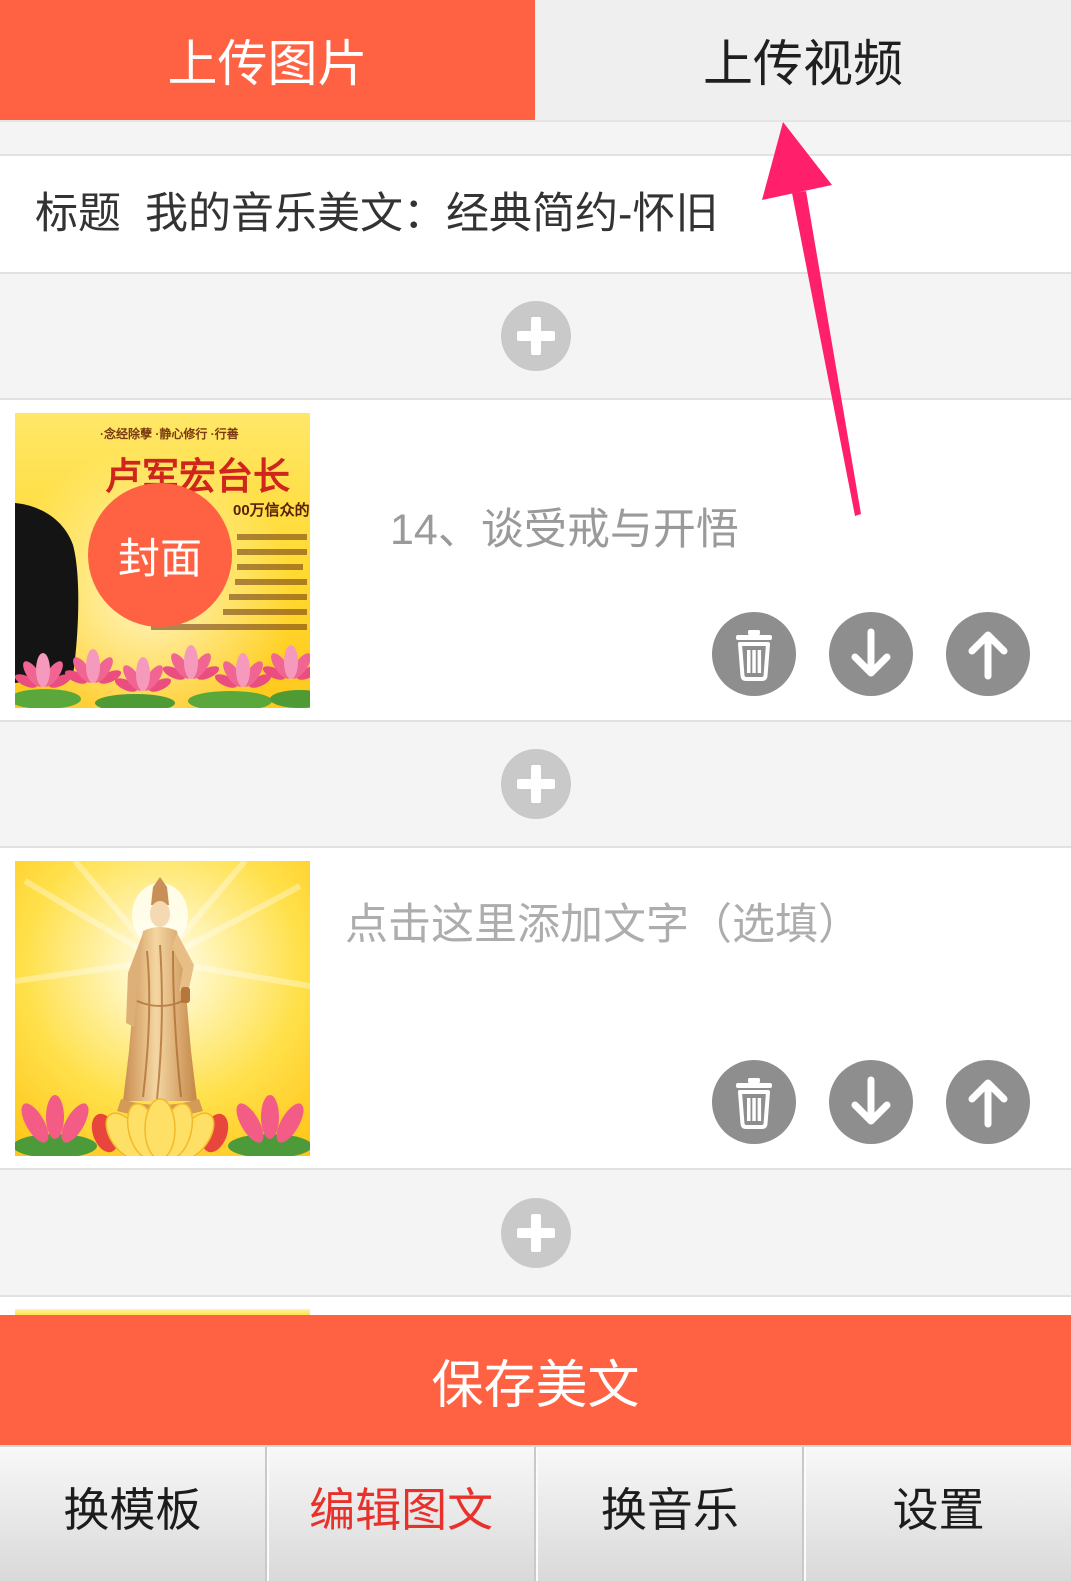  I want to click on item-caption-input: 点击这里添加文字（选填）, so click(603, 925).